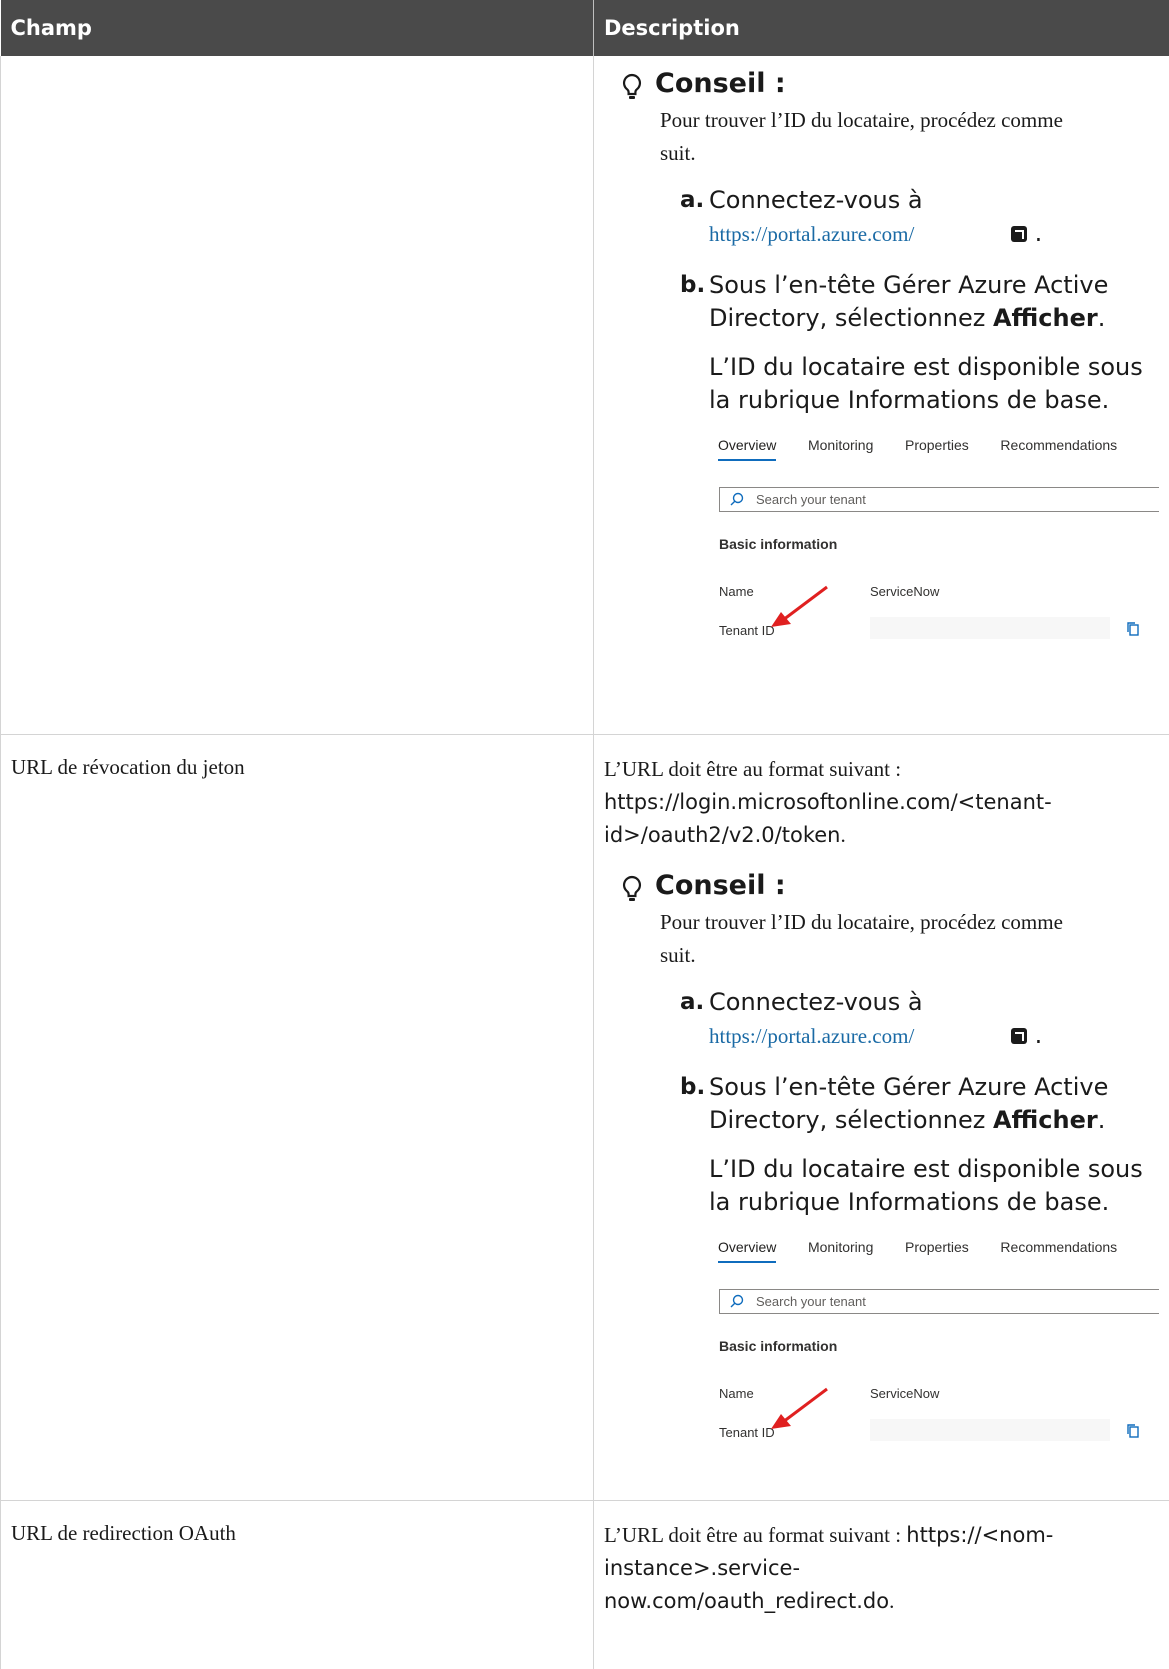 The width and height of the screenshot is (1169, 1669). I want to click on table-header-row: Champ Description, so click(584, 28).